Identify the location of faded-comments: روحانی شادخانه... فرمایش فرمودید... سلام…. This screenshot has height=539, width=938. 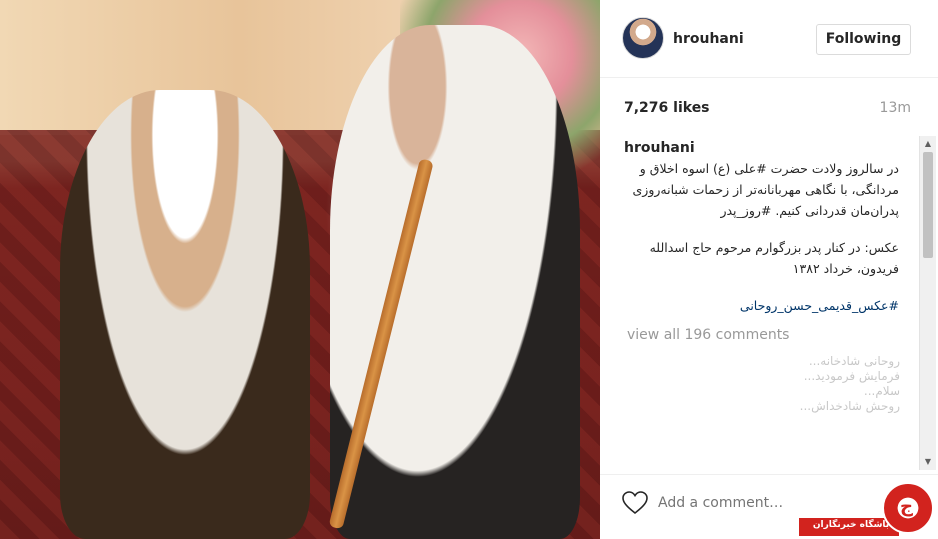
(762, 384).